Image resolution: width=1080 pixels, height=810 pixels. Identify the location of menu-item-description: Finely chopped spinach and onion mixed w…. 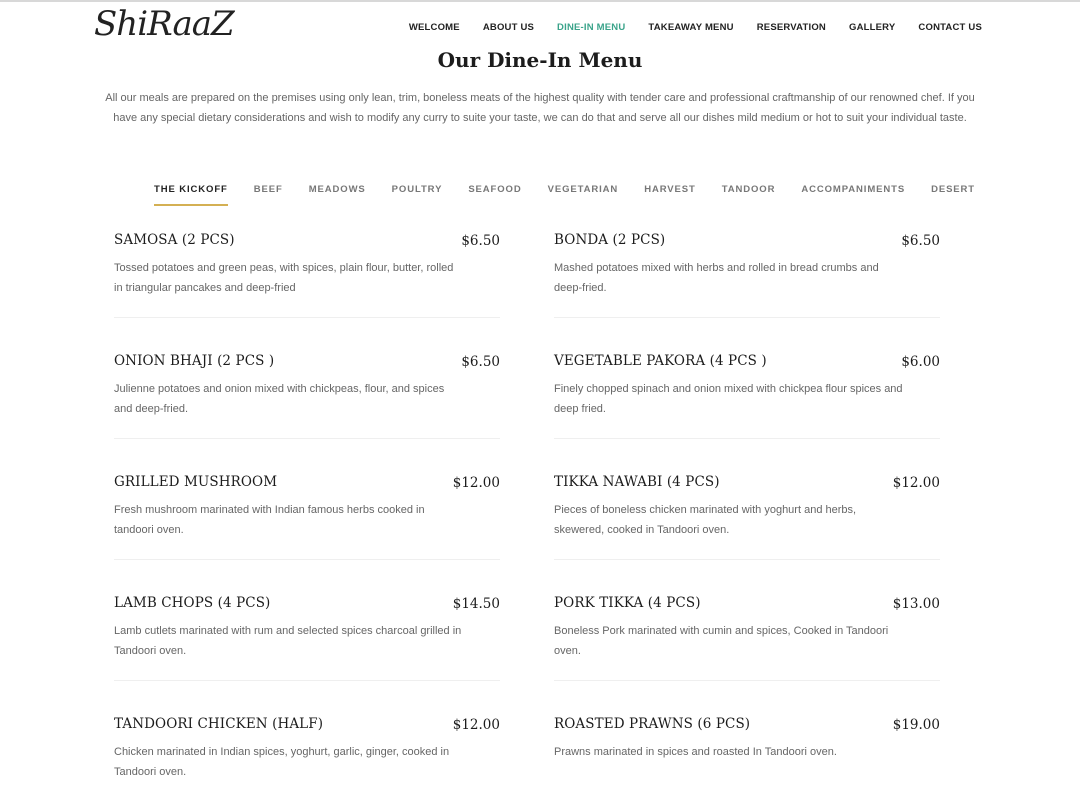
(728, 399).